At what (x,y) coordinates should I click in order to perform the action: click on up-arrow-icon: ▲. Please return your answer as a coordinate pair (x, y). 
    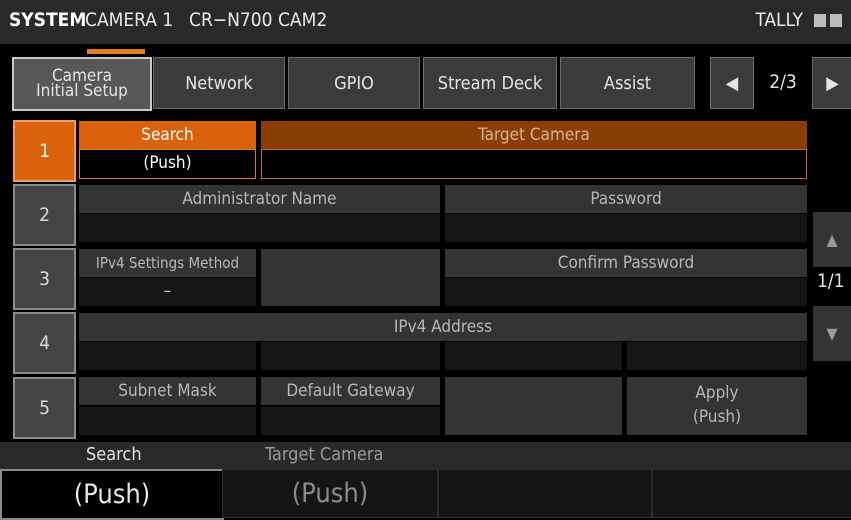
    Looking at the image, I should click on (832, 239).